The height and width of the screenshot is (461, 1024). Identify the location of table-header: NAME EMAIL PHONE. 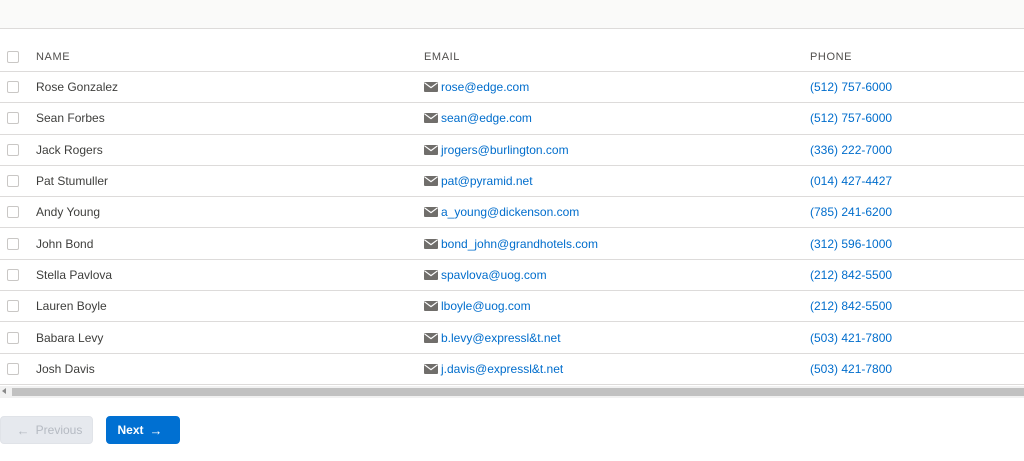
(512, 57).